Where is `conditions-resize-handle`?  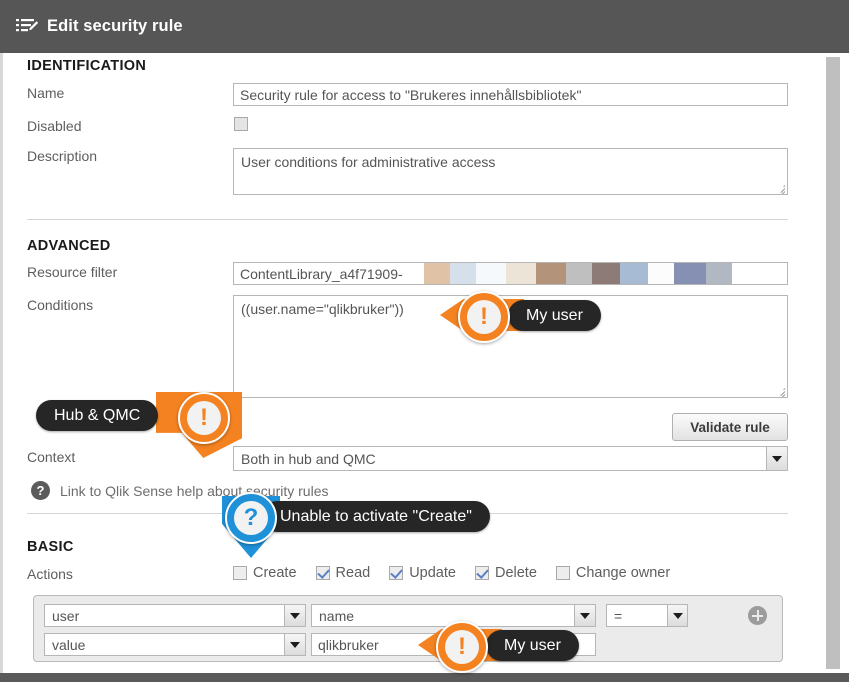
conditions-resize-handle is located at coordinates (780, 391).